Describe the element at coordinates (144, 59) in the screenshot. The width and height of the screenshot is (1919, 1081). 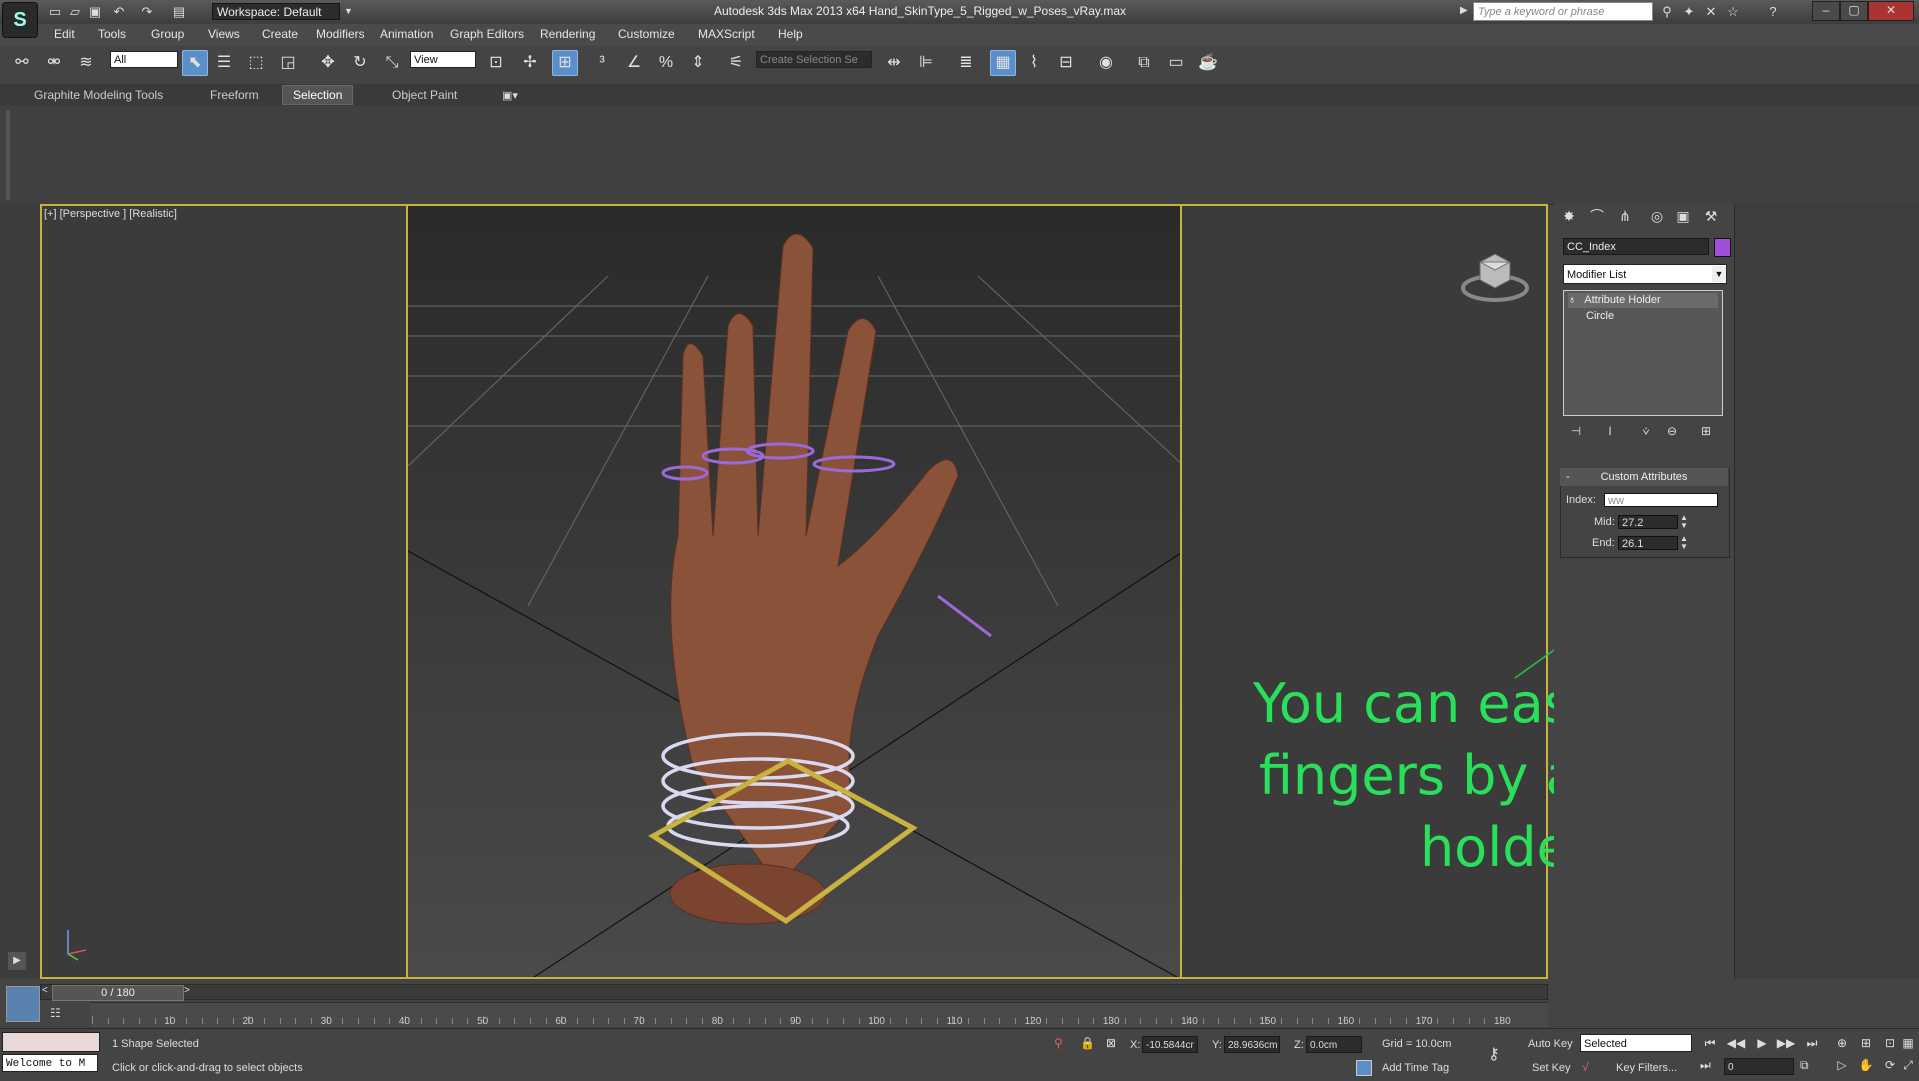
I see `selection-filter-dropdown: All` at that location.